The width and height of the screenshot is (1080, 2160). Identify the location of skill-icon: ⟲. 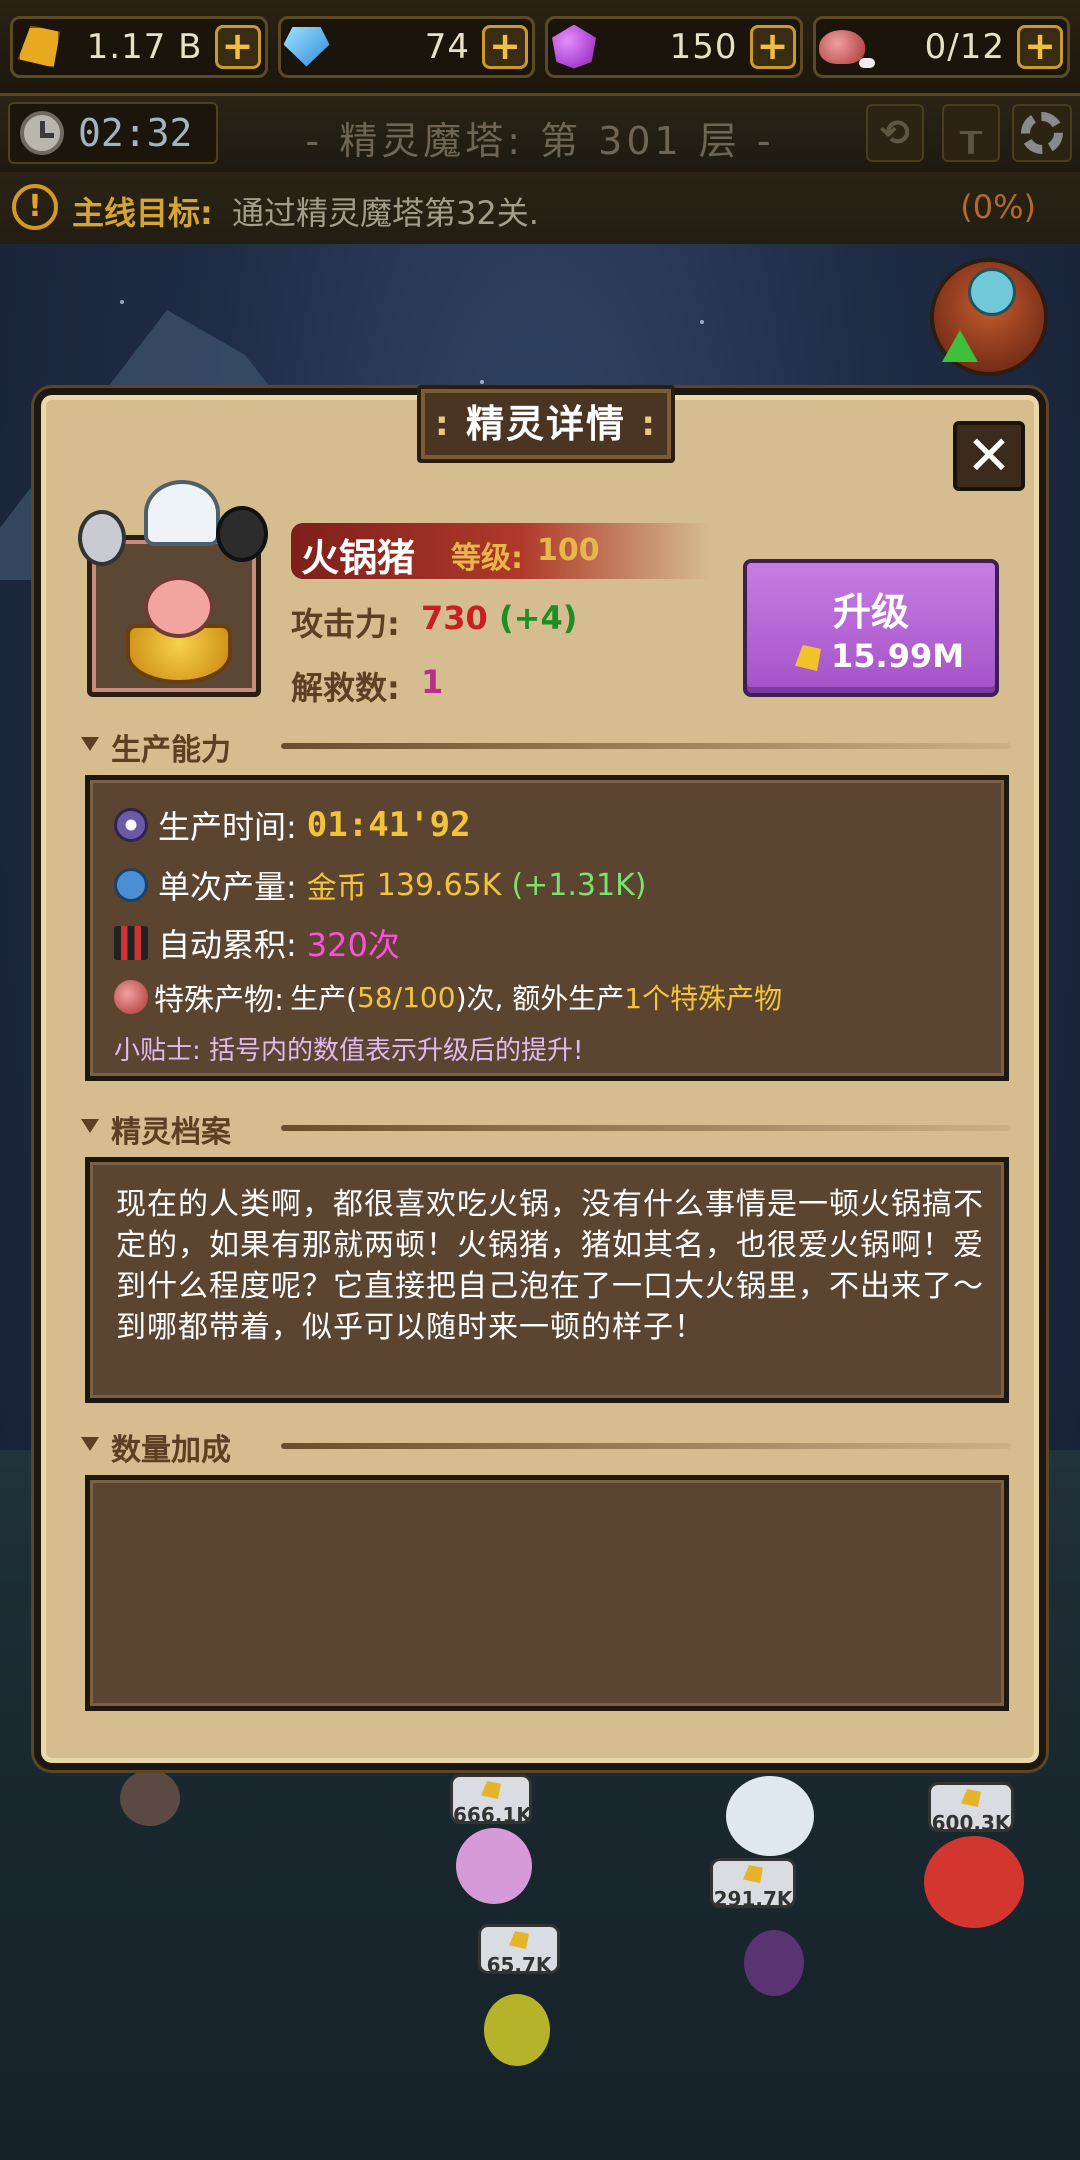
(895, 133).